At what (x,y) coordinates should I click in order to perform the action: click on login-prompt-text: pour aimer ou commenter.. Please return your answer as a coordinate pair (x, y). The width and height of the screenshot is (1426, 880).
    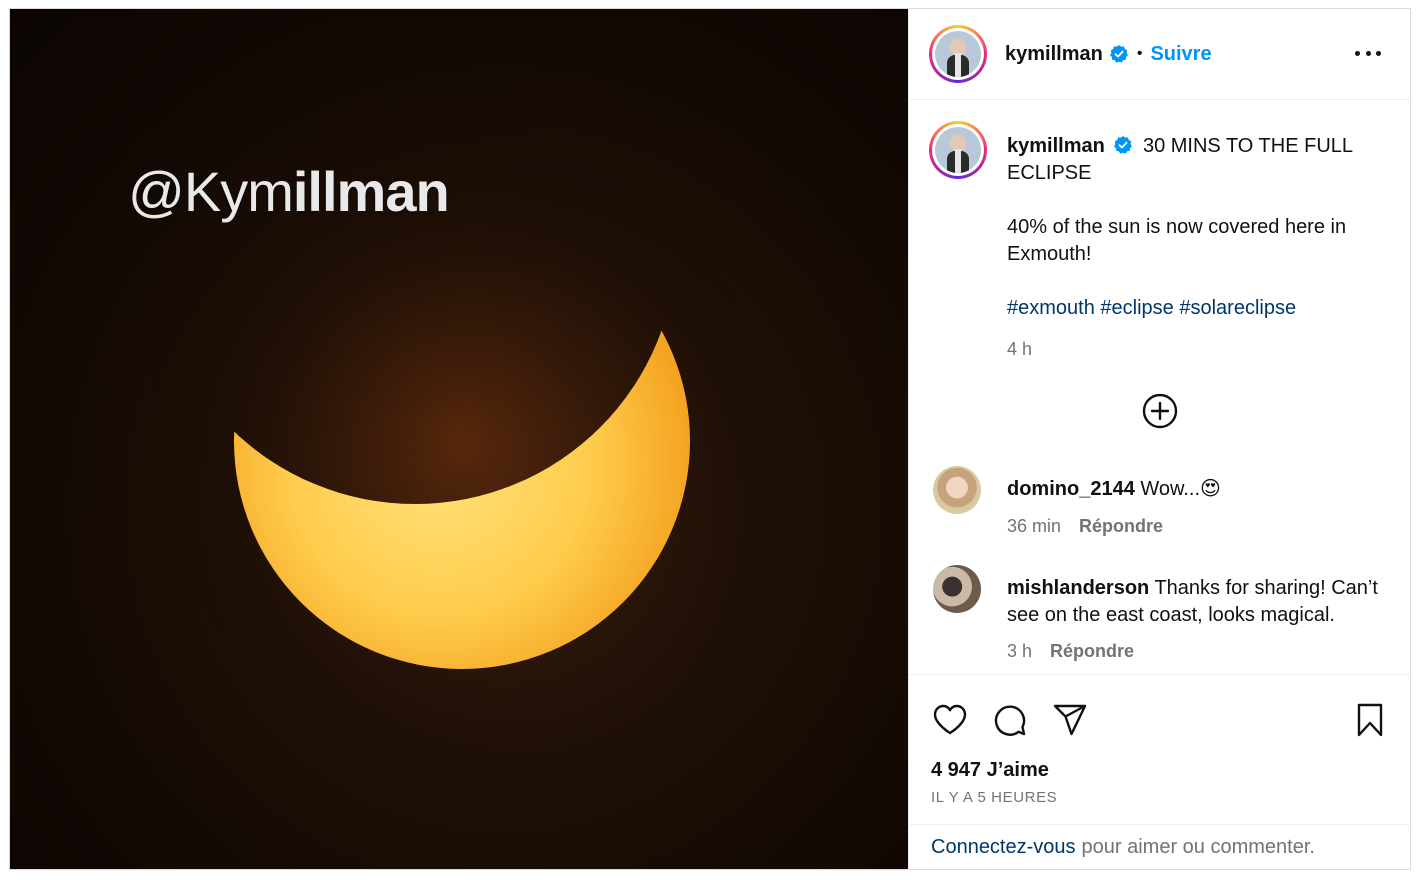
    Looking at the image, I should click on (1198, 847).